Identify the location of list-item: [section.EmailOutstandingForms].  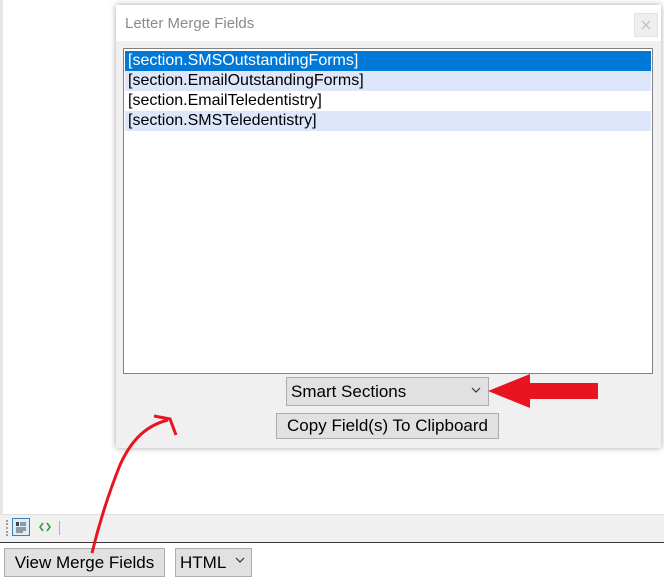
(388, 81).